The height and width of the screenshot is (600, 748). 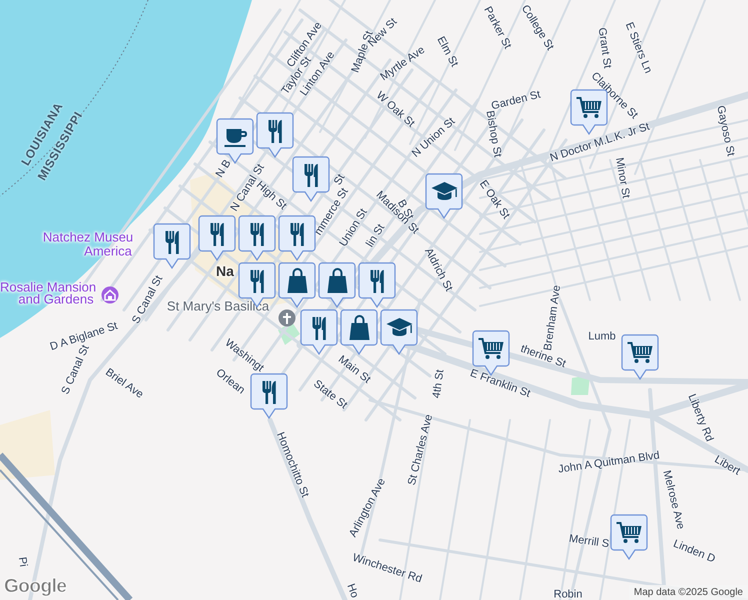 What do you see at coordinates (148, 300) in the screenshot?
I see `street-label: S Canal St` at bounding box center [148, 300].